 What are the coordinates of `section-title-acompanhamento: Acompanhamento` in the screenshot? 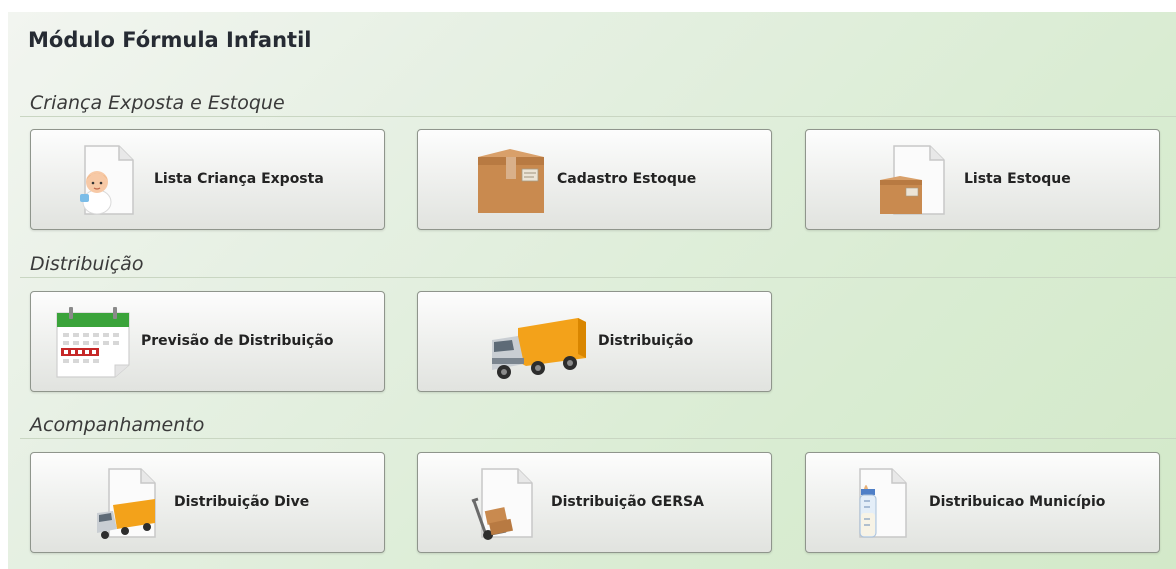 It's located at (117, 425).